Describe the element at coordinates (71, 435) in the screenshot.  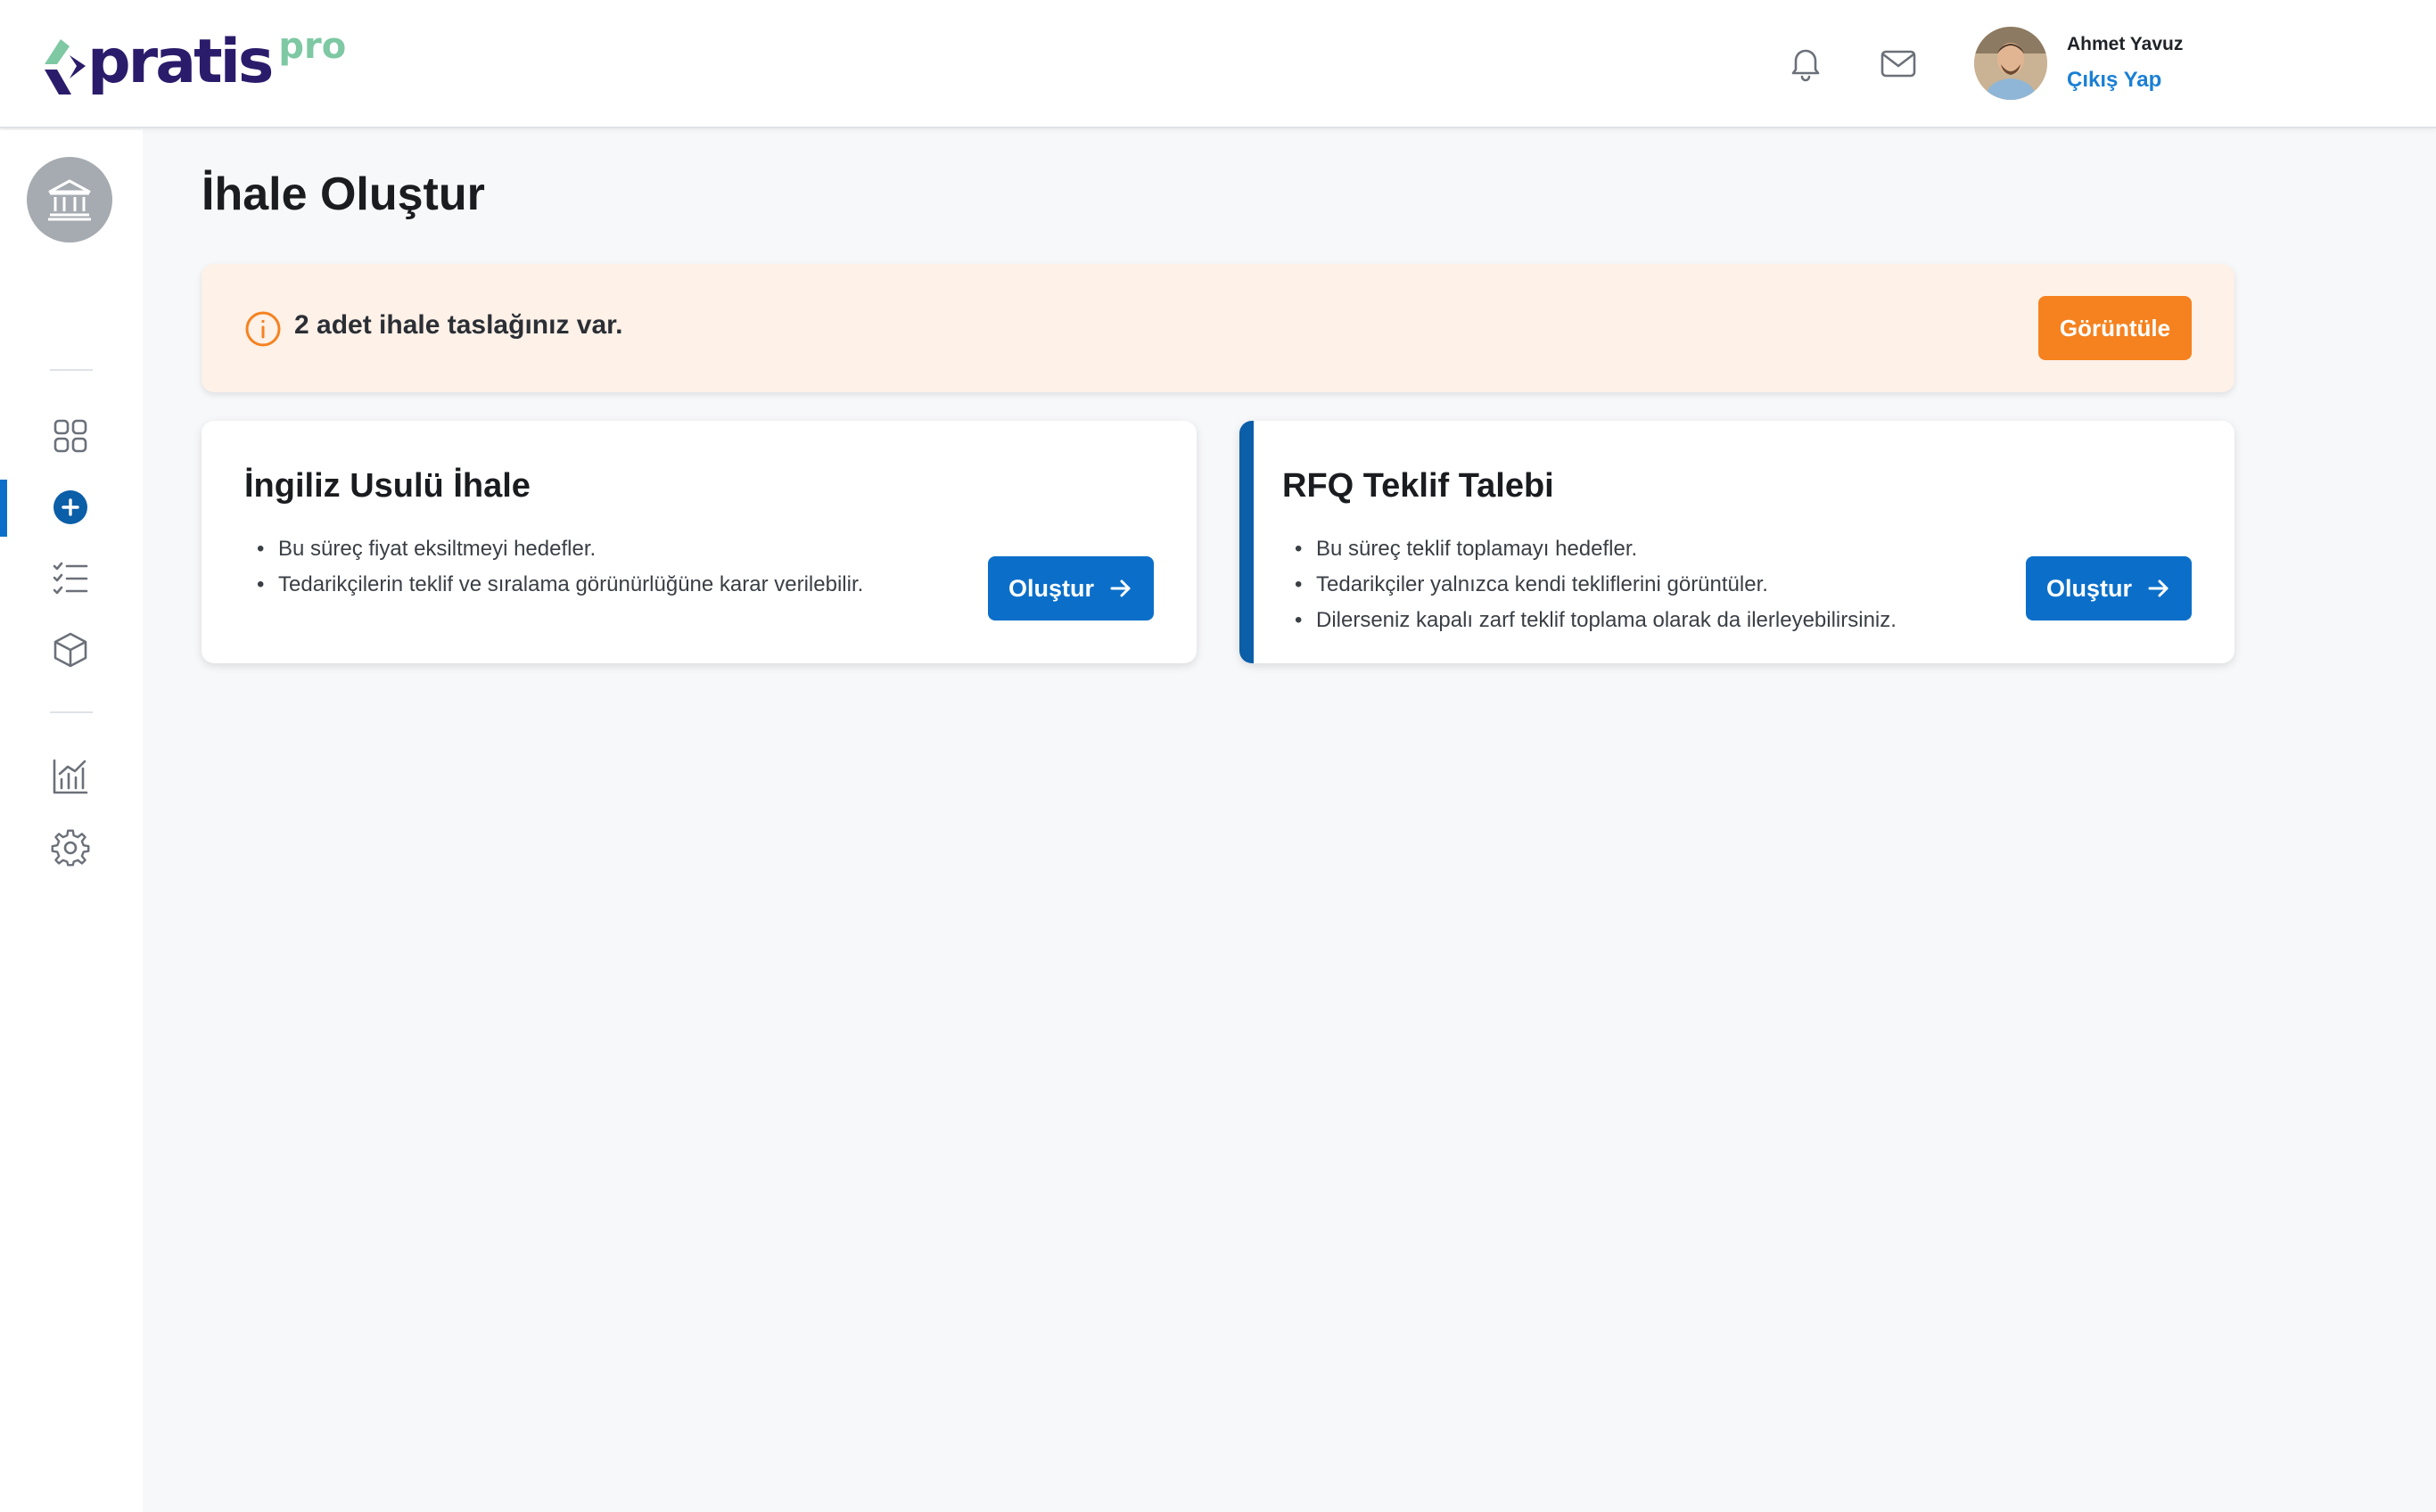
I see `dashboard-grid-icon` at that location.